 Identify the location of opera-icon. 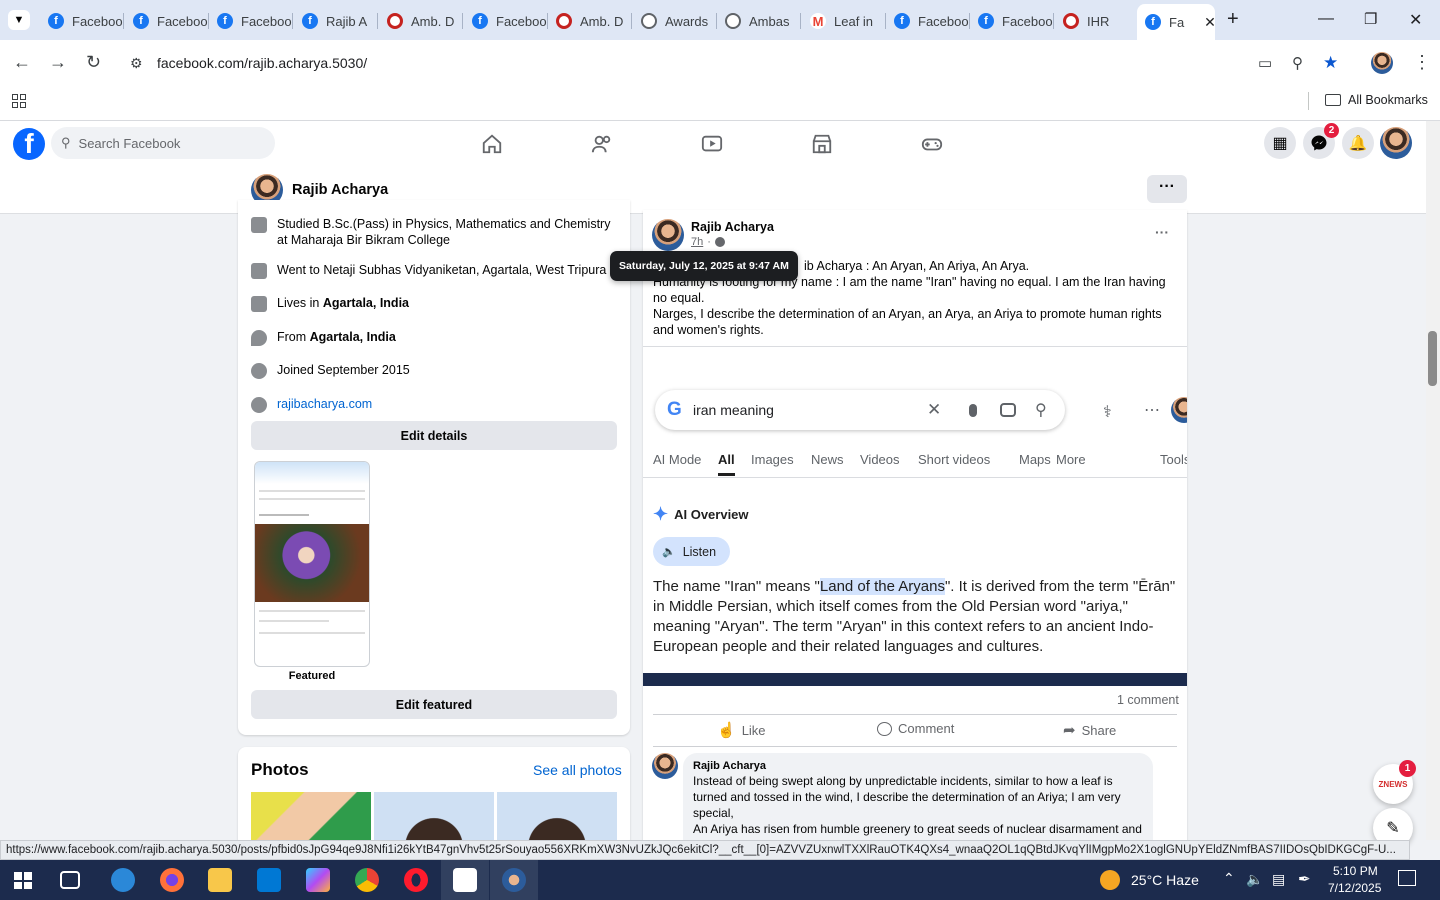
(416, 880).